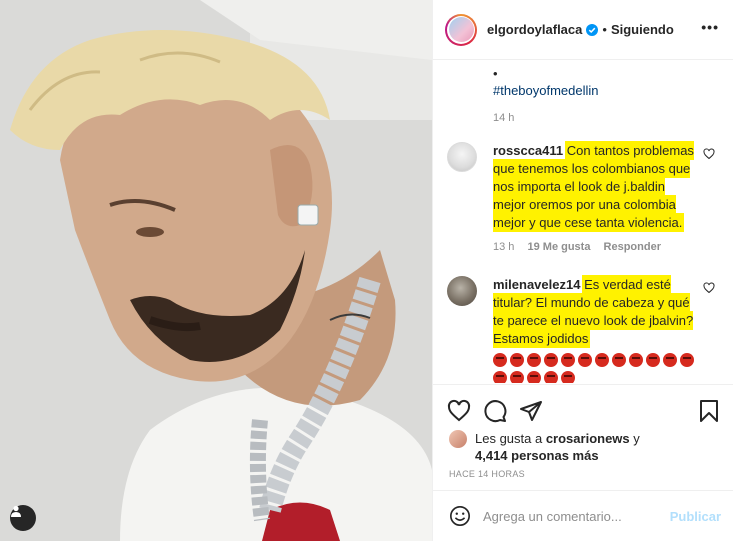 This screenshot has width=733, height=541. I want to click on caption-time: 14 h, so click(605, 118).